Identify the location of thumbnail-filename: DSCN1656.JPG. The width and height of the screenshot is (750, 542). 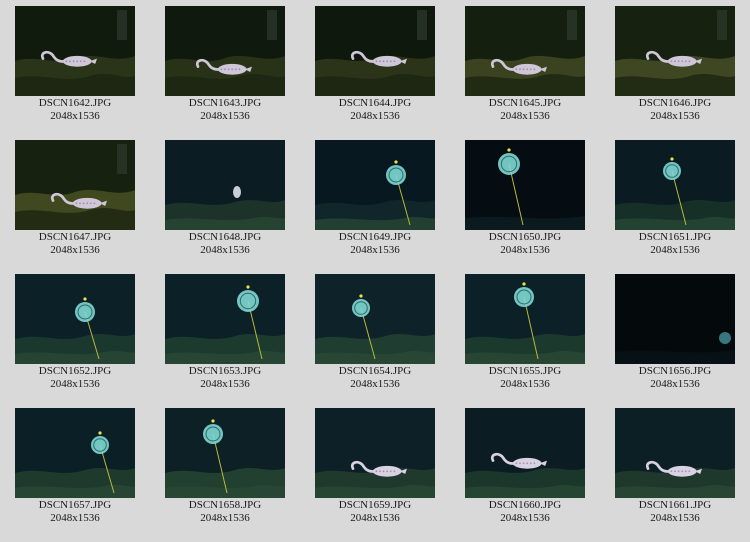
(675, 371).